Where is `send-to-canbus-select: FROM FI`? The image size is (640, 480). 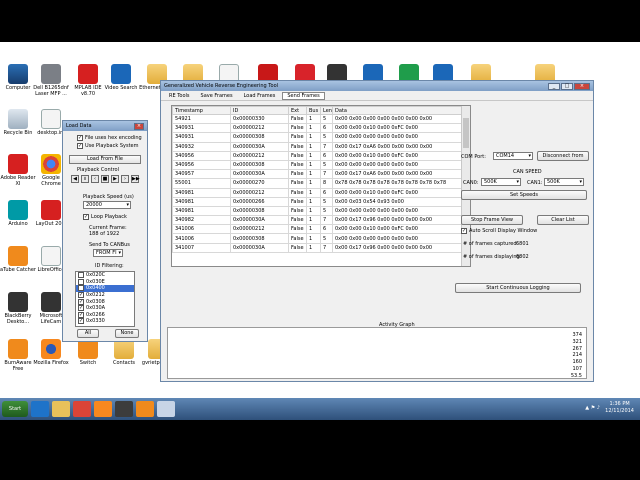
send-to-canbus-select: FROM FI is located at coordinates (108, 253).